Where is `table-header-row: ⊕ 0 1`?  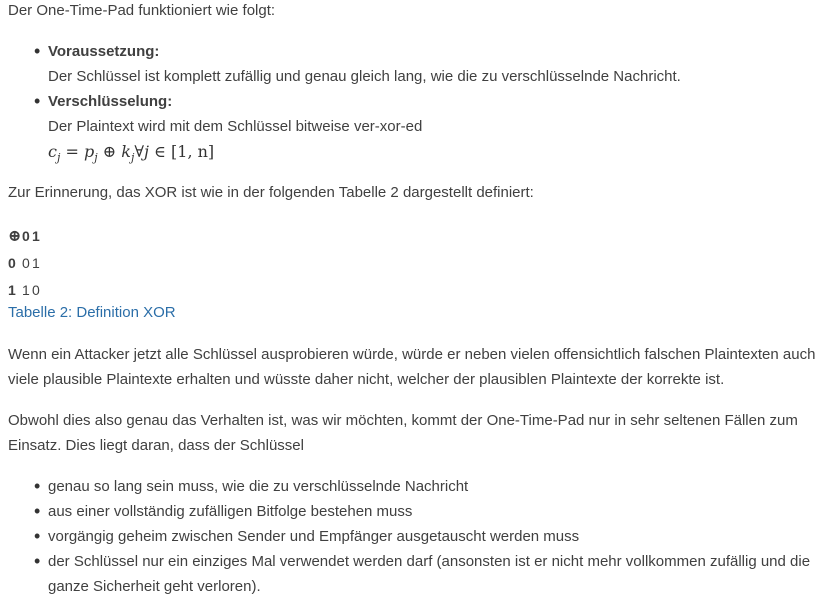 table-header-row: ⊕ 0 1 is located at coordinates (25, 235).